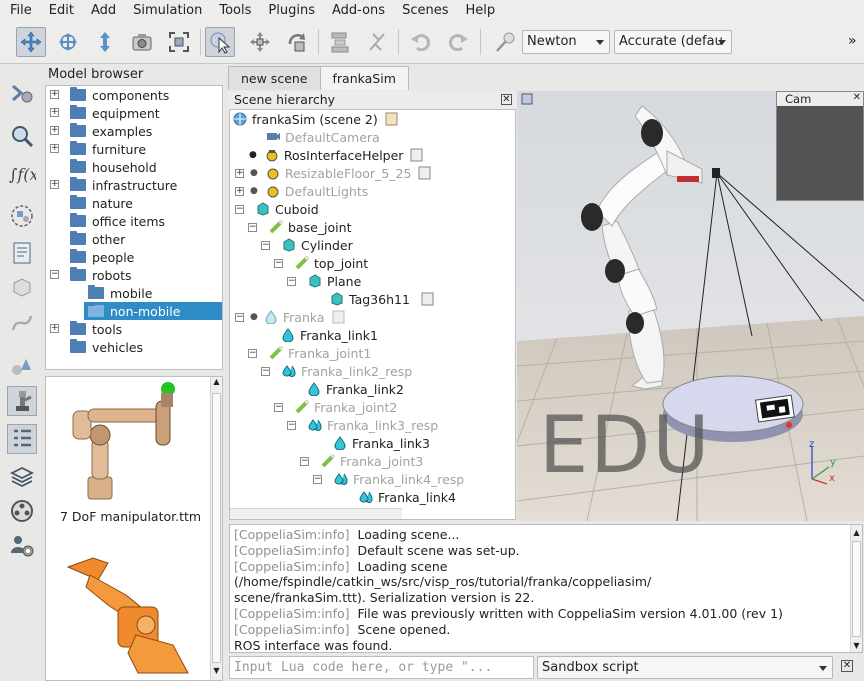  What do you see at coordinates (22, 366) in the screenshot?
I see `model-browser-toggle` at bounding box center [22, 366].